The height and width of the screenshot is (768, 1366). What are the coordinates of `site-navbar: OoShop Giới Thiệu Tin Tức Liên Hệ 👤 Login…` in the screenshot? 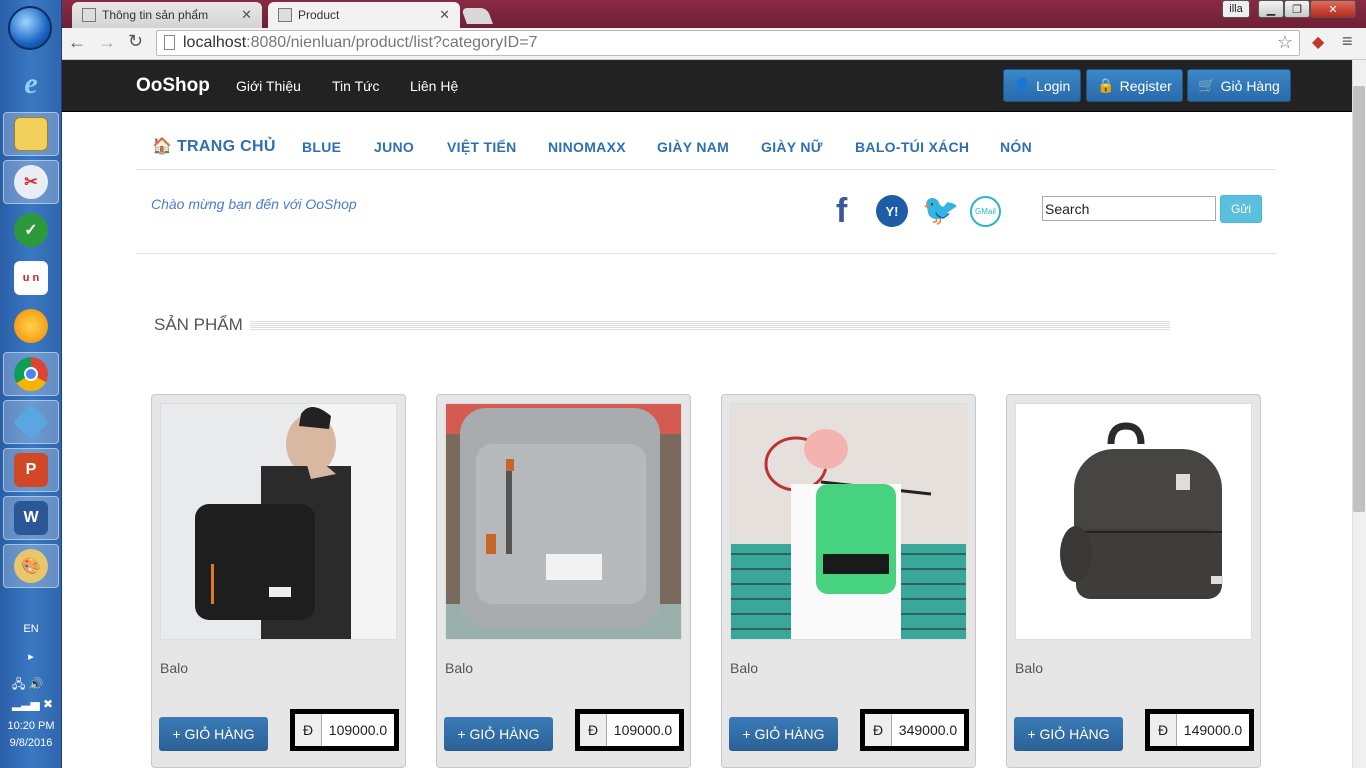 It's located at (707, 86).